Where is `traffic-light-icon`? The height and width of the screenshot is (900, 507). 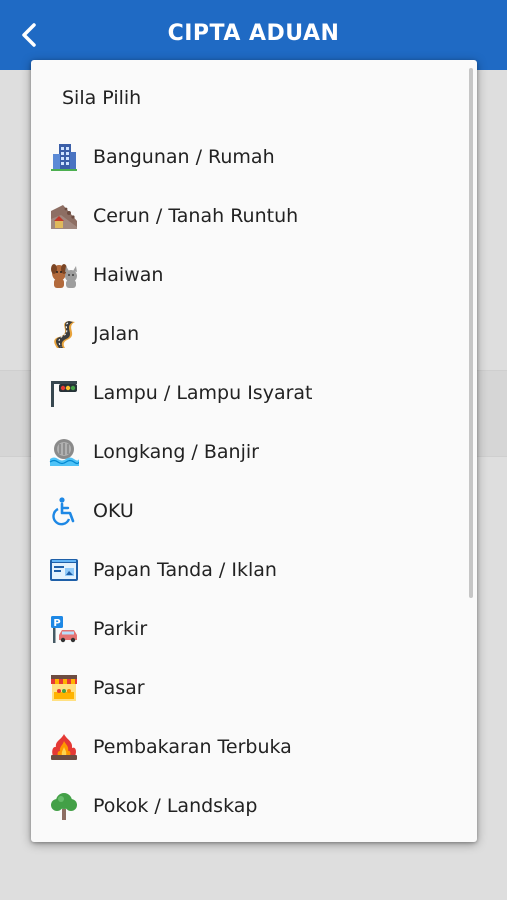
traffic-light-icon is located at coordinates (64, 393).